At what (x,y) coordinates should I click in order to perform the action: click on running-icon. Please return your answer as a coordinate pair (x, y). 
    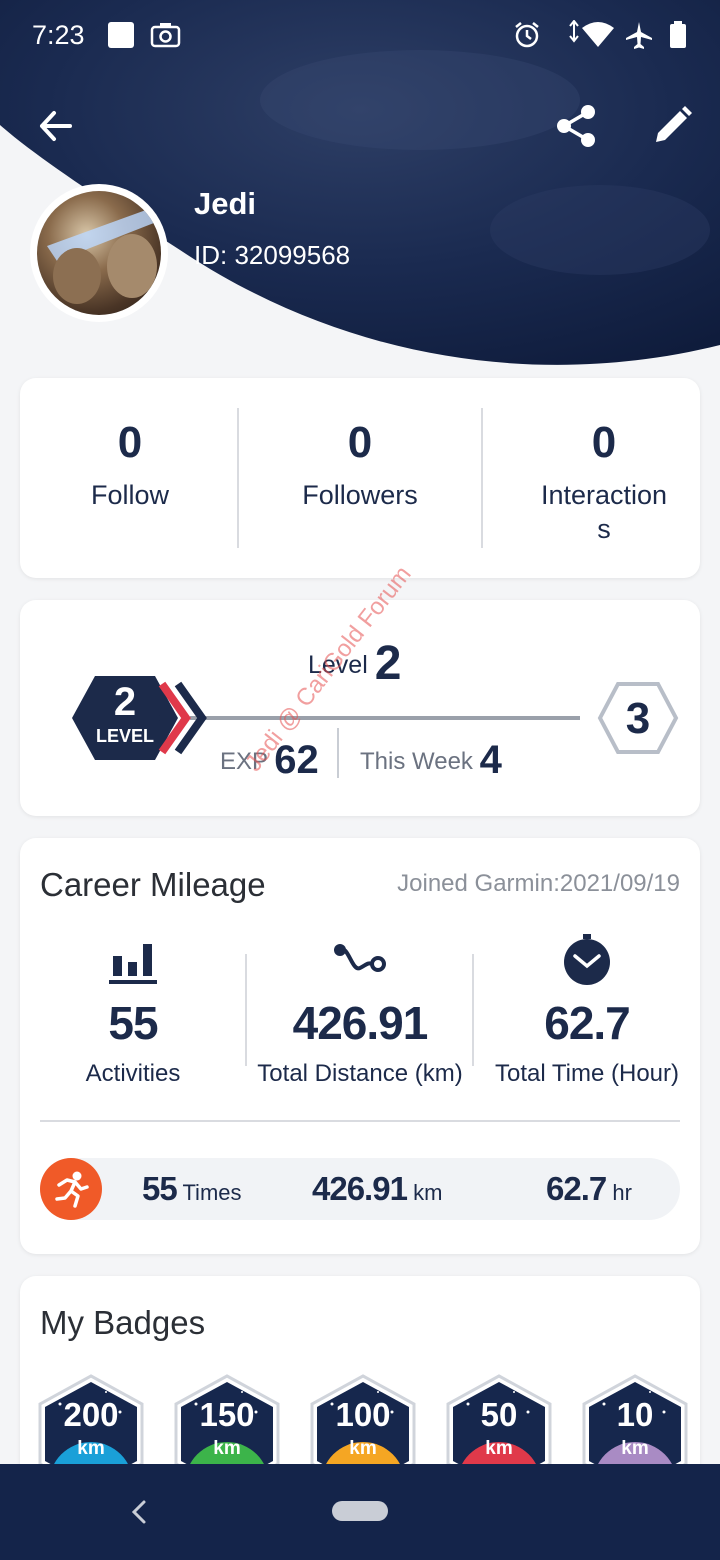
    Looking at the image, I should click on (71, 1189).